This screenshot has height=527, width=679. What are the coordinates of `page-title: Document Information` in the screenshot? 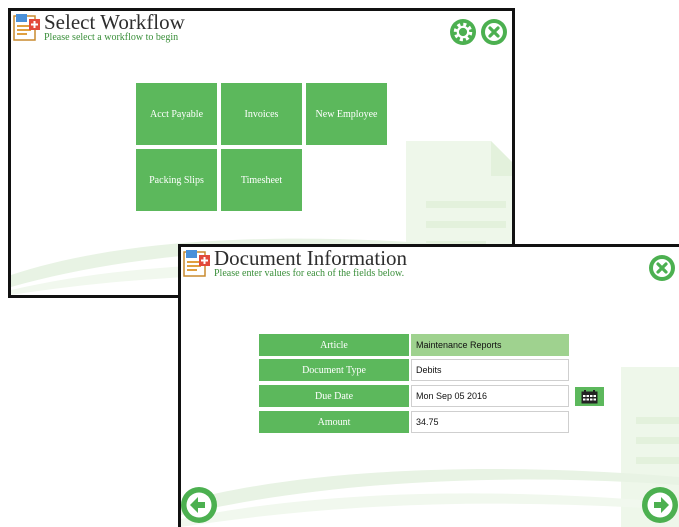 It's located at (311, 258).